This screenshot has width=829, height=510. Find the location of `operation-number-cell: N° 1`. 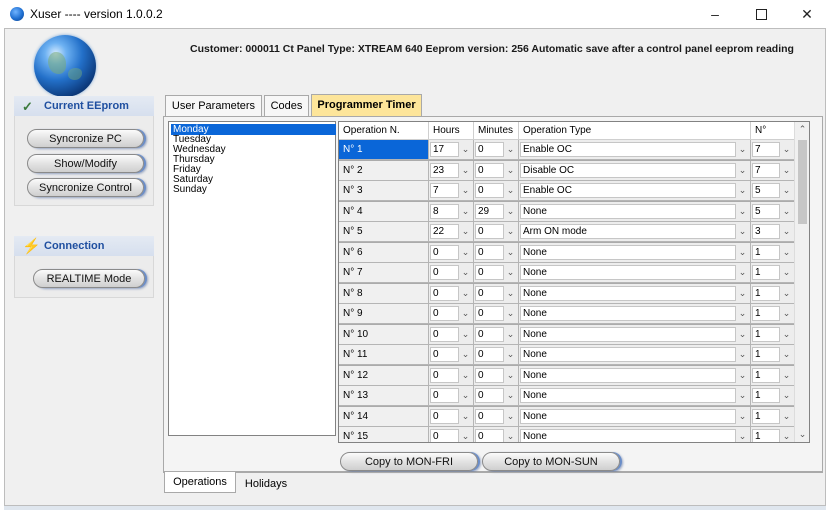

operation-number-cell: N° 1 is located at coordinates (384, 150).